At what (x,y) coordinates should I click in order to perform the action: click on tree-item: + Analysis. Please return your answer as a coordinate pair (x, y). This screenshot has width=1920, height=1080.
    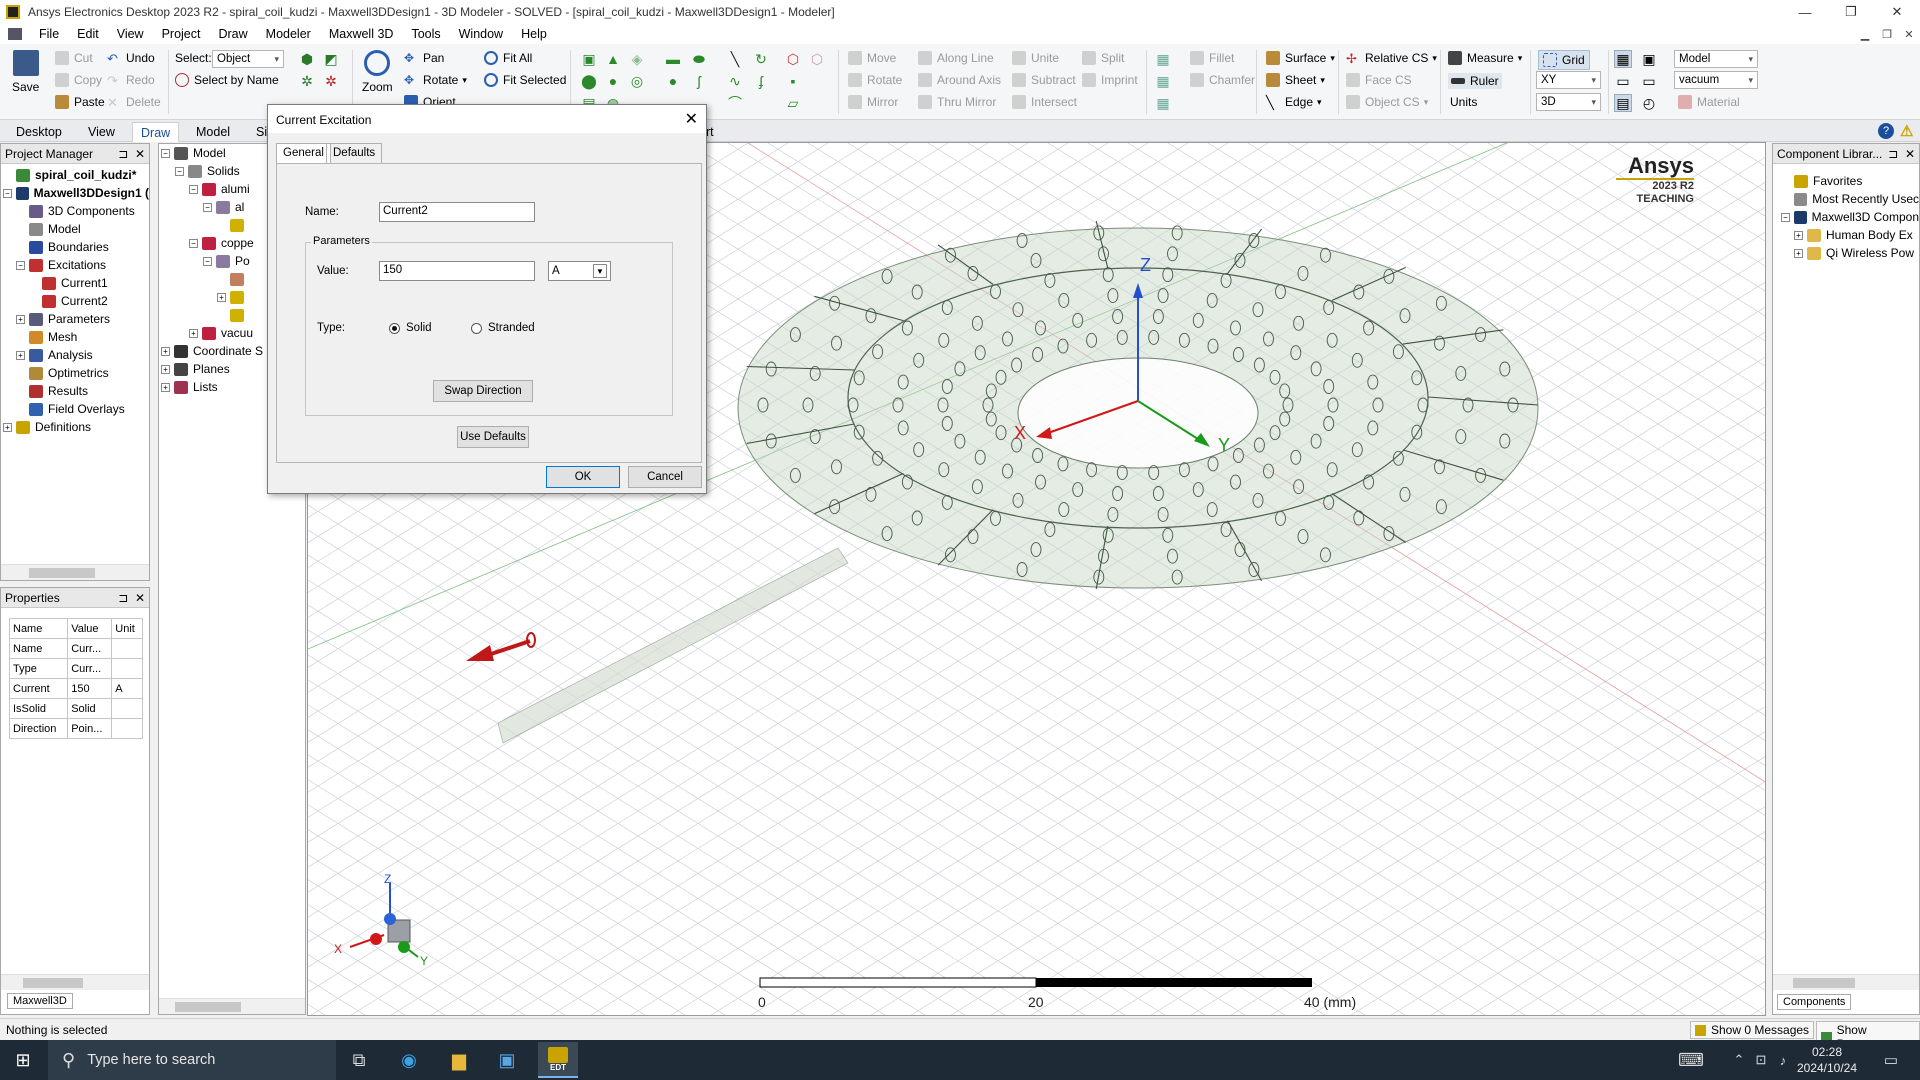
    Looking at the image, I should click on (76, 355).